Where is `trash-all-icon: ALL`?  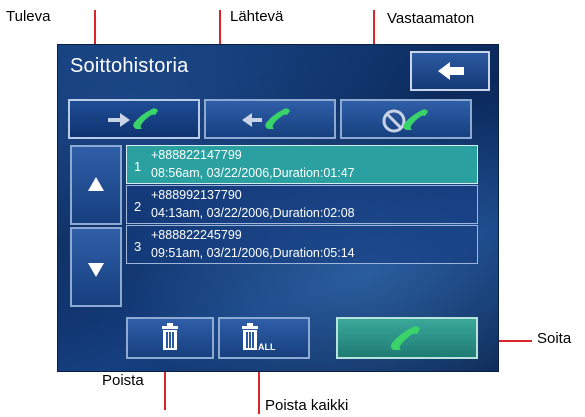 trash-all-icon: ALL is located at coordinates (259, 337).